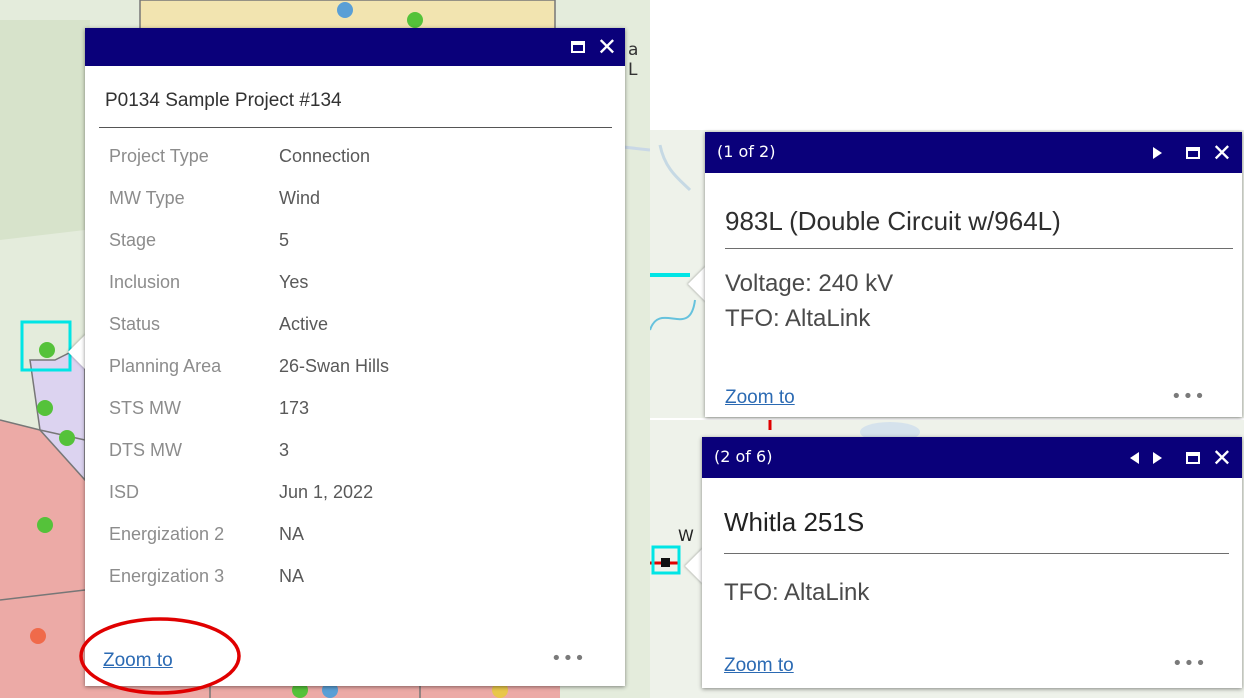 The height and width of the screenshot is (698, 1244). I want to click on attribute-row: Inclusion Yes, so click(208, 282).